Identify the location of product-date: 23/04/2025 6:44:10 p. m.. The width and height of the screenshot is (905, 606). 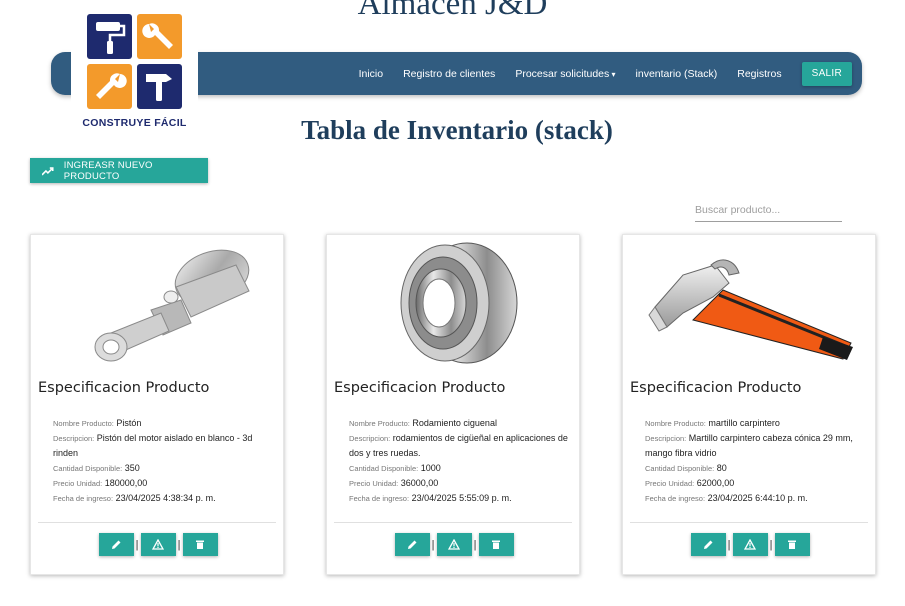
(757, 498).